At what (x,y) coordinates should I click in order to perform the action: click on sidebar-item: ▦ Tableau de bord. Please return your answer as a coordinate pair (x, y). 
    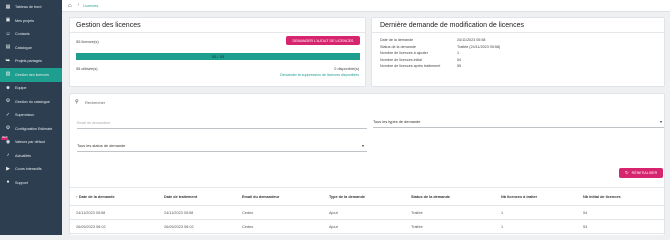
    Looking at the image, I should click on (31, 8).